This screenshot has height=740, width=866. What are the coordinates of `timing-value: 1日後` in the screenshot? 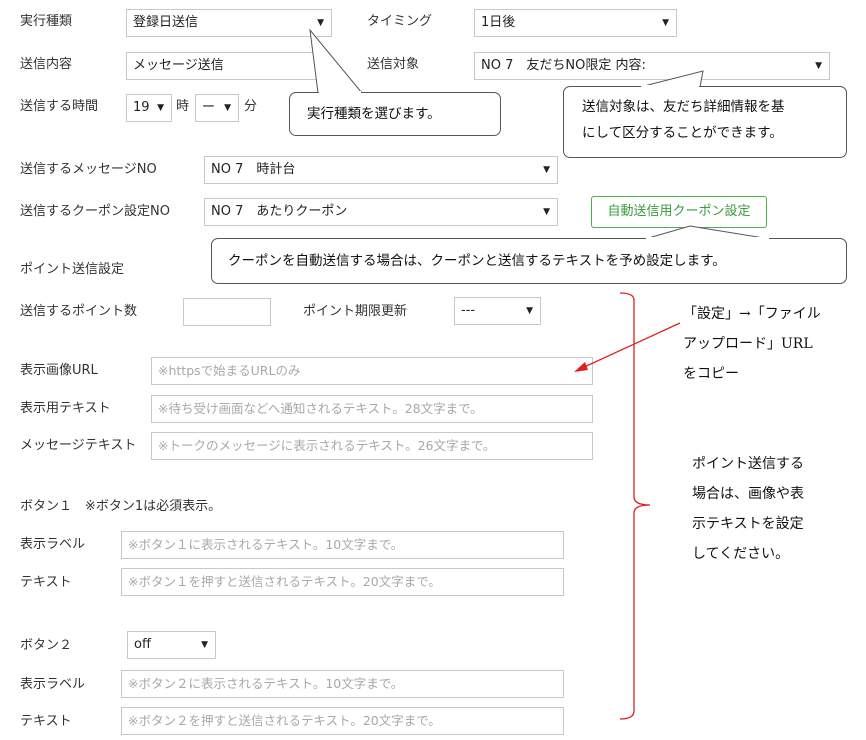 It's located at (498, 22).